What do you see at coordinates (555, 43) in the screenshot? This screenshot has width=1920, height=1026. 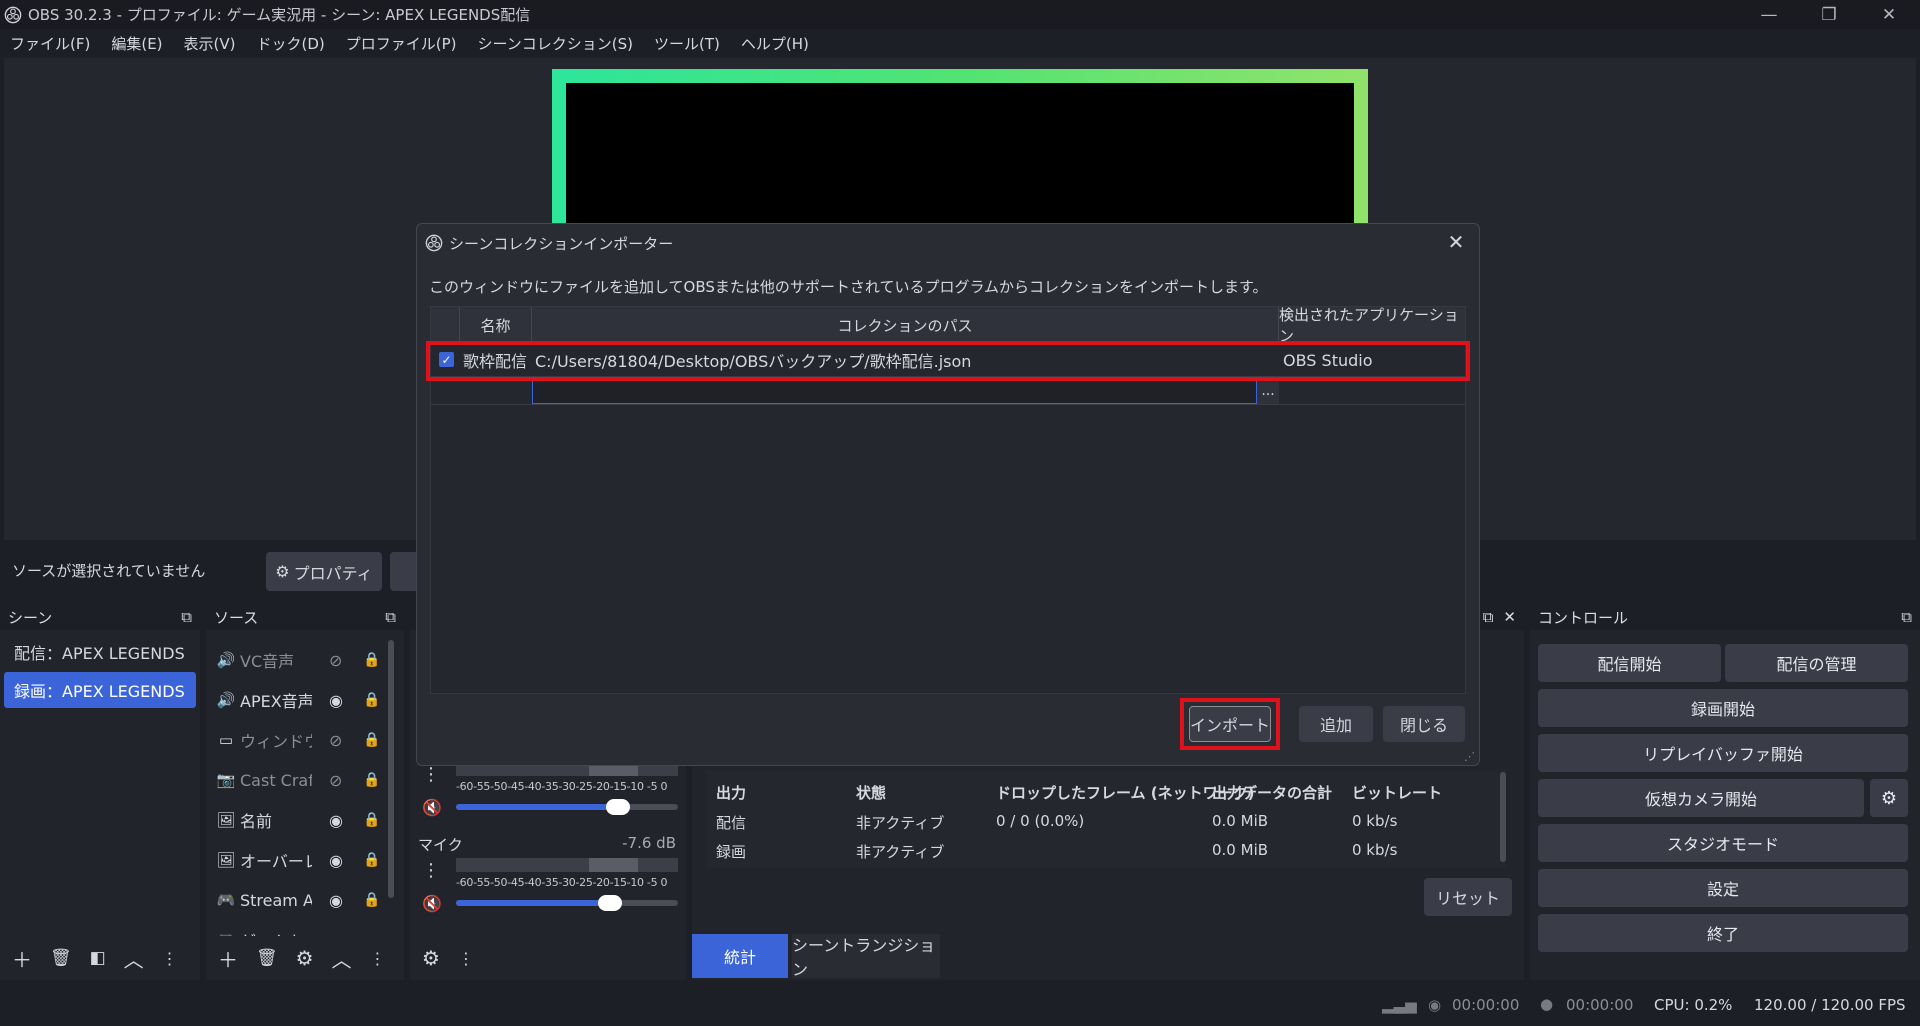 I see `menu-scene-collection: シーンコレクション(S)` at bounding box center [555, 43].